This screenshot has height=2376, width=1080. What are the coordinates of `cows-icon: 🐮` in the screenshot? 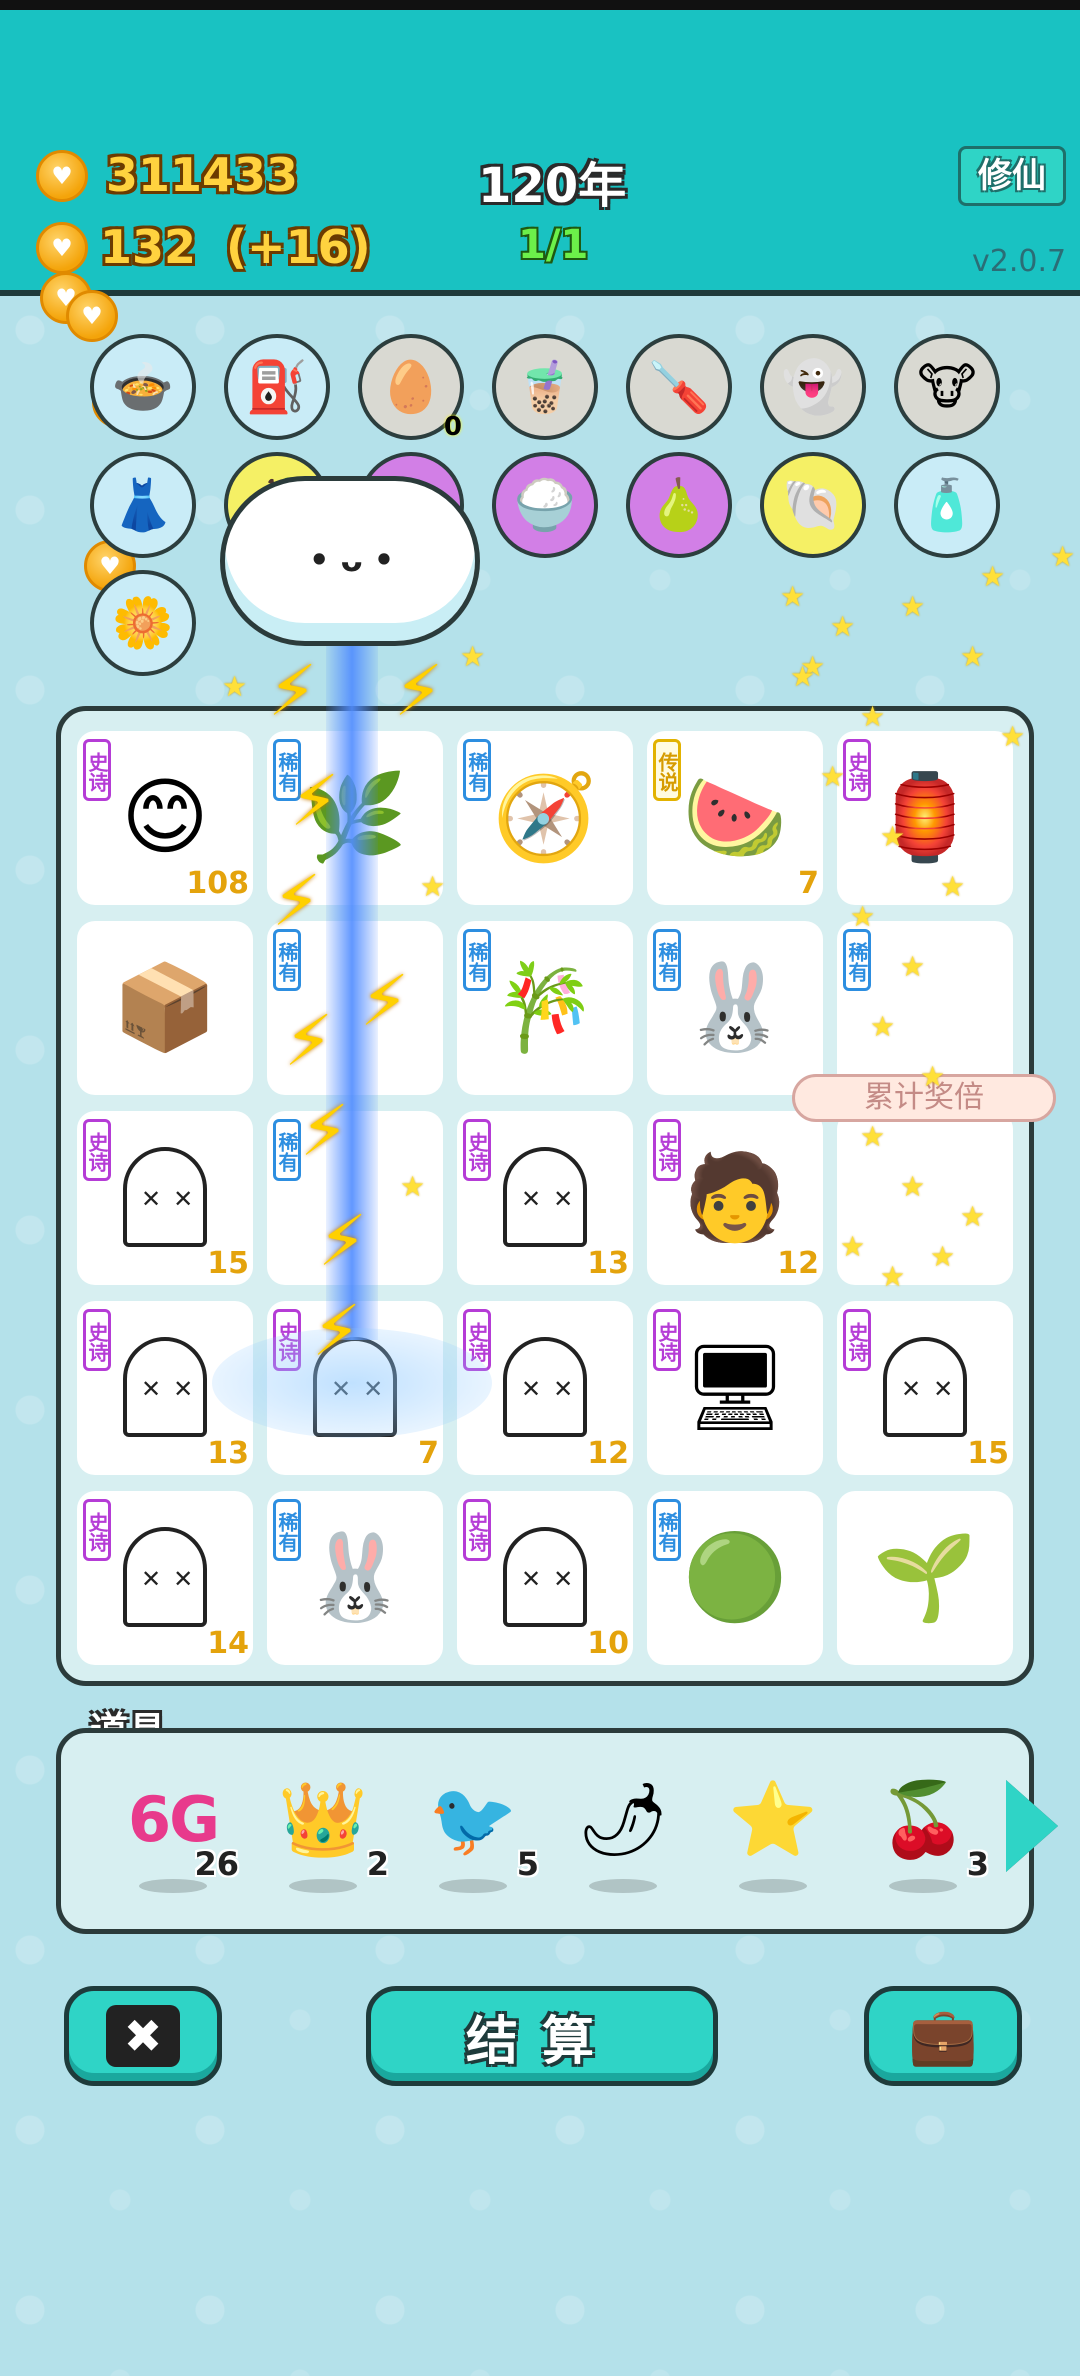 It's located at (947, 387).